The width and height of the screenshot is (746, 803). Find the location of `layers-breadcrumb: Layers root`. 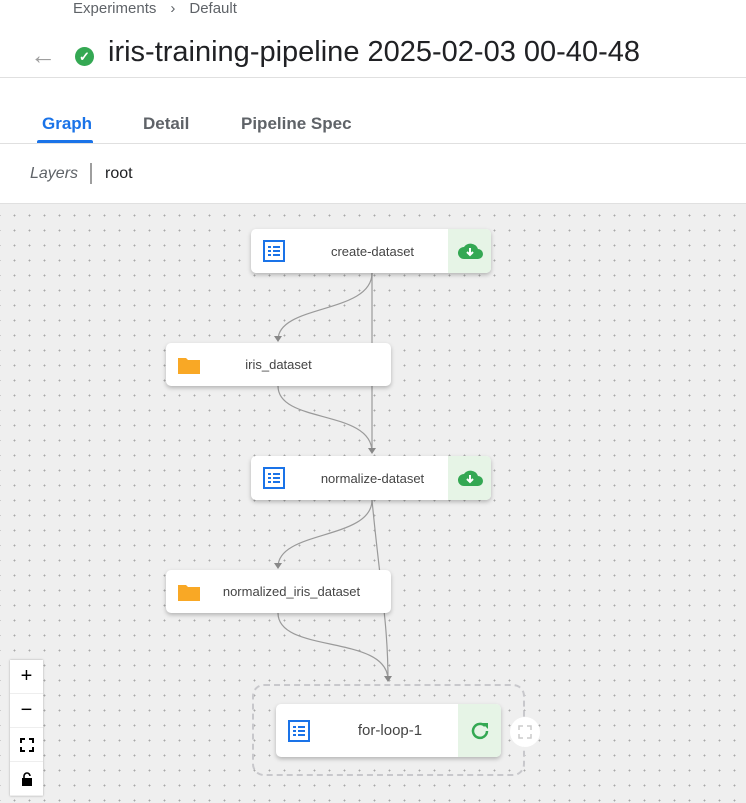

layers-breadcrumb: Layers root is located at coordinates (373, 174).